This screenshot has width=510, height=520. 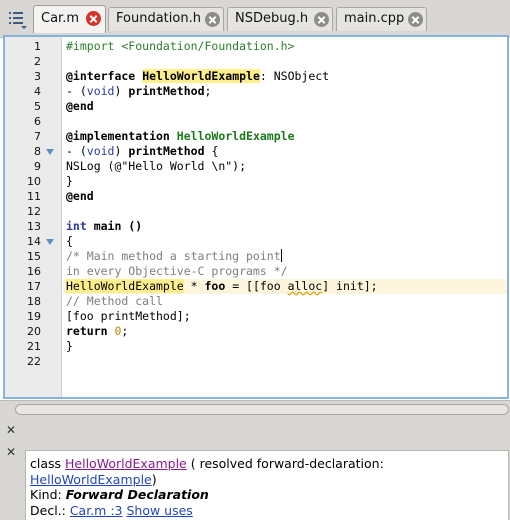 What do you see at coordinates (285, 151) in the screenshot?
I see `code-line: - (void) printMethod {` at bounding box center [285, 151].